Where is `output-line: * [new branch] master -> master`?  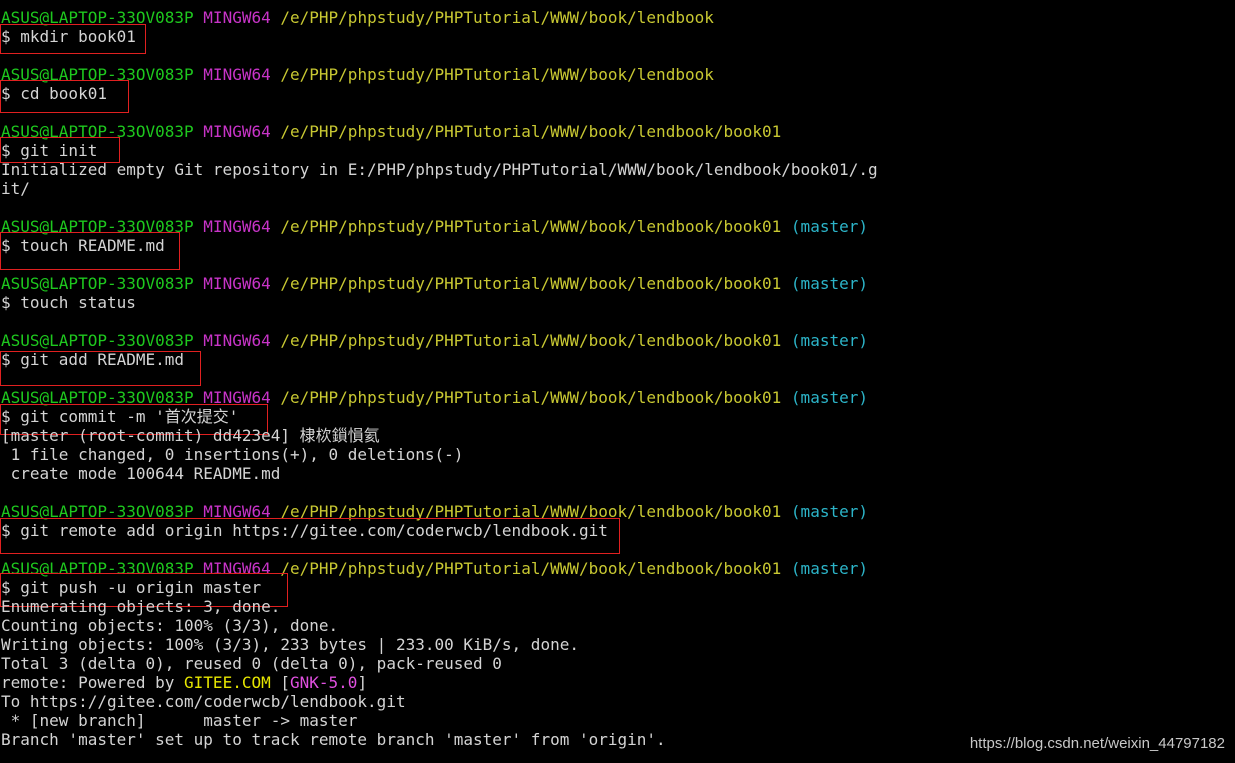 output-line: * [new branch] master -> master is located at coordinates (179, 720).